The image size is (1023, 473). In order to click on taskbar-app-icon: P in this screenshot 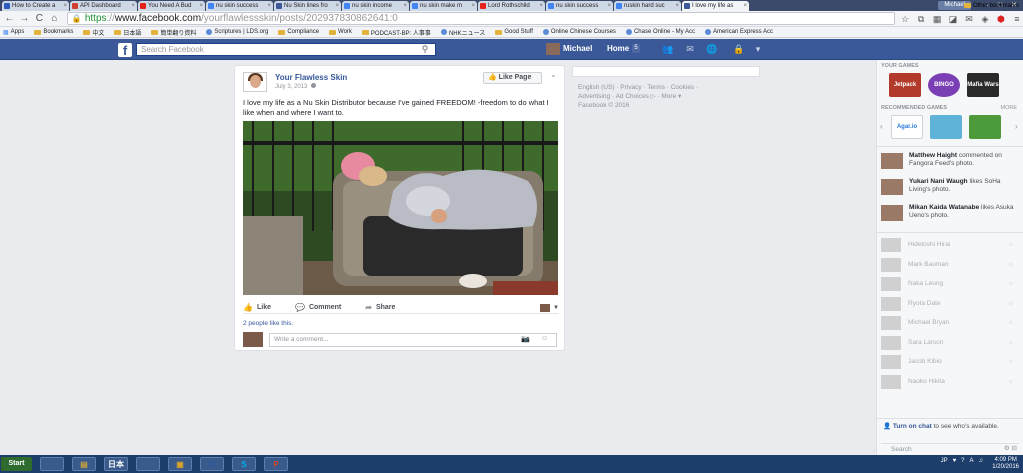, I will do `click(276, 464)`.